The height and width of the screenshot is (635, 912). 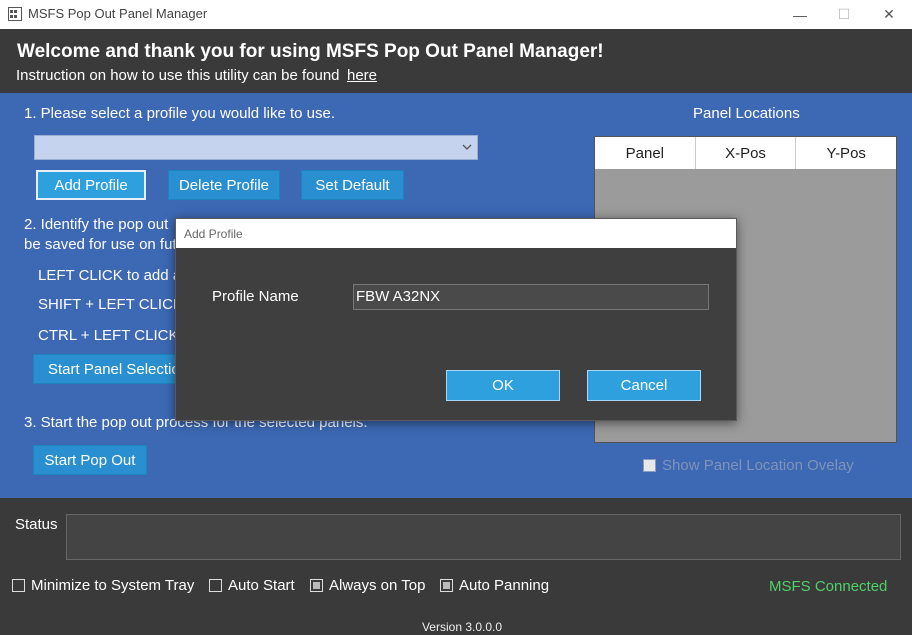 I want to click on ctrl-click-instruction: CTRL + LEFT CLICK w, so click(x=116, y=335).